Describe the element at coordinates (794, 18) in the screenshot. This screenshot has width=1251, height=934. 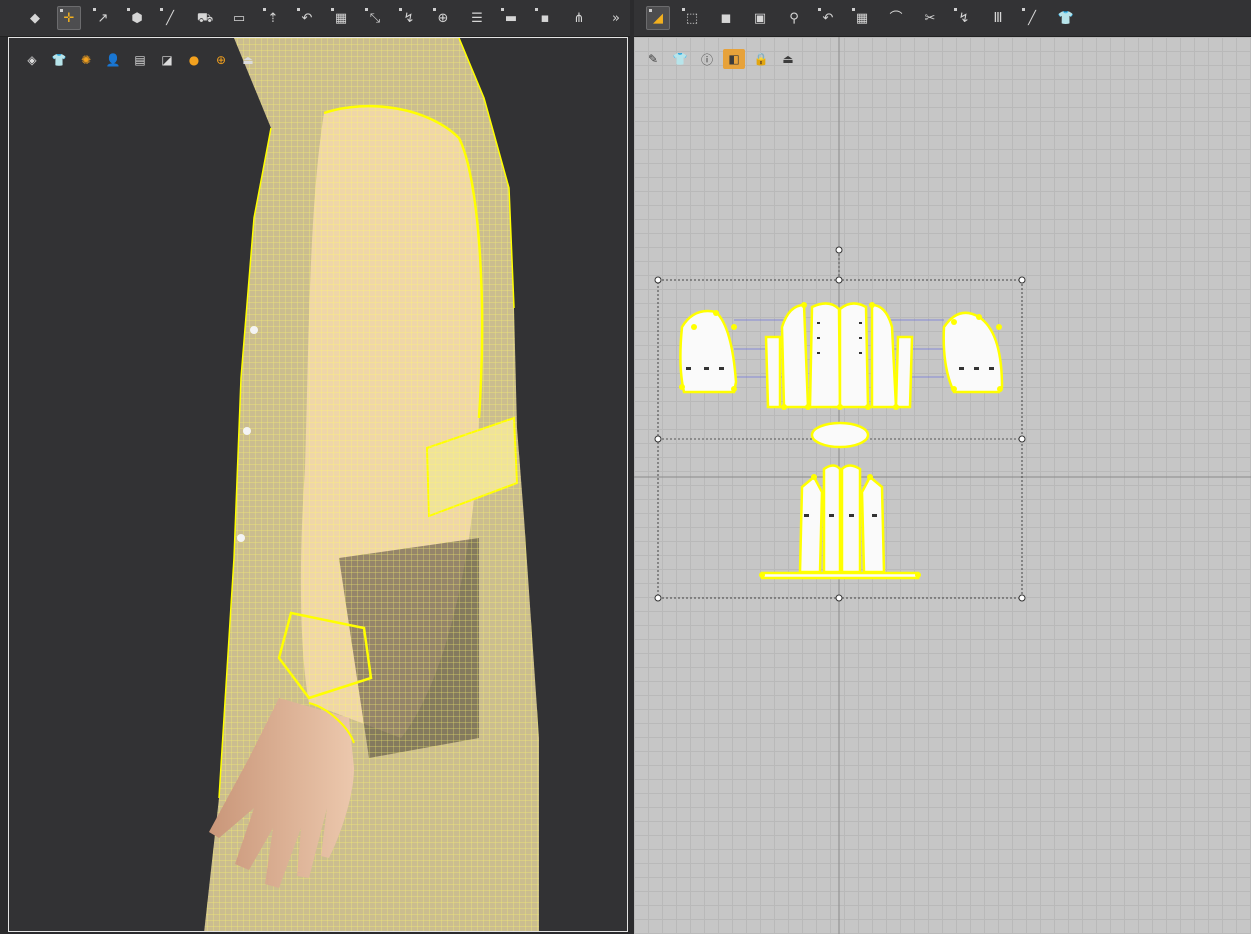
I see `add-pin-2d-icon: ⚲` at that location.